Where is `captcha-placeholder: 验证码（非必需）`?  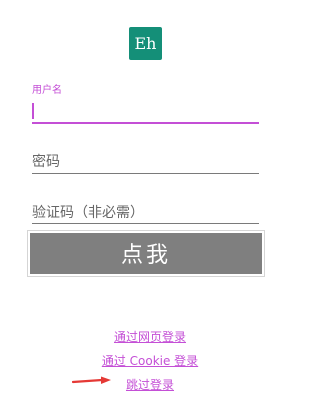
captcha-placeholder: 验证码（非必需） is located at coordinates (88, 213).